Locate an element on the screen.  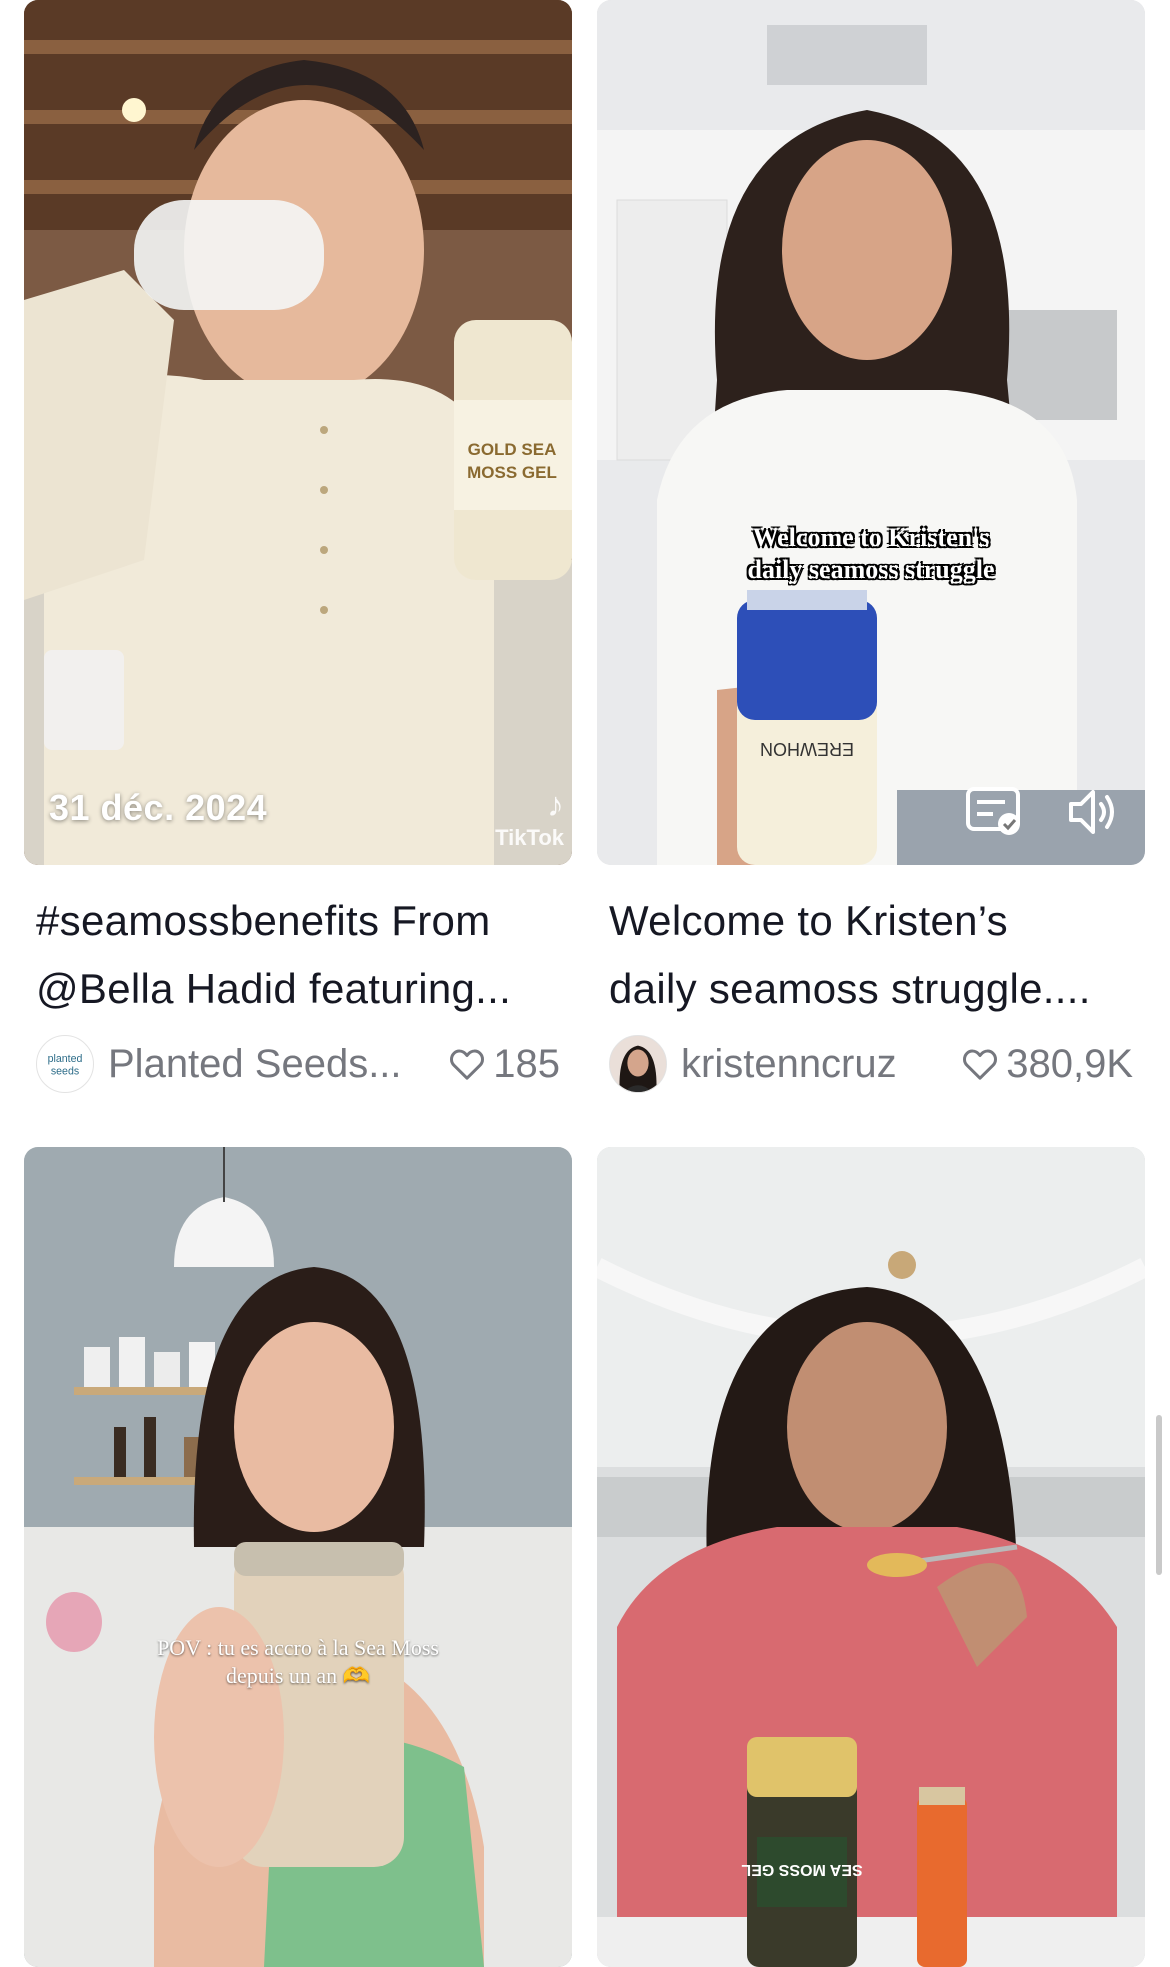
like-count: 380,9K is located at coordinates (1046, 1064).